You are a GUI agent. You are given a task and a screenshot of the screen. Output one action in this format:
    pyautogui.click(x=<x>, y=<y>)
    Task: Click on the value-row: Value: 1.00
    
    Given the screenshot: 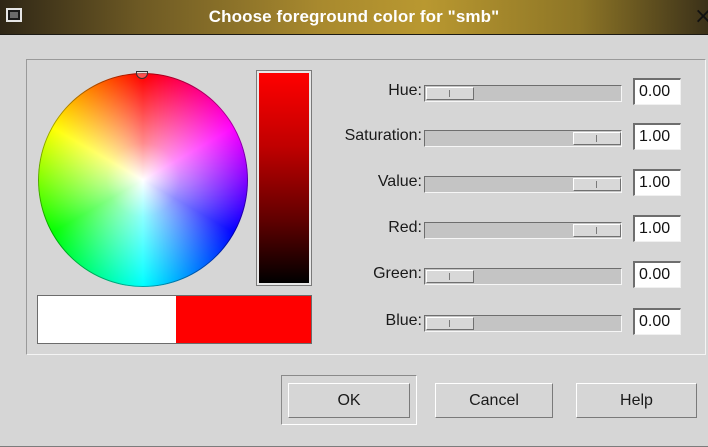 What is the action you would take?
    pyautogui.click(x=508, y=183)
    